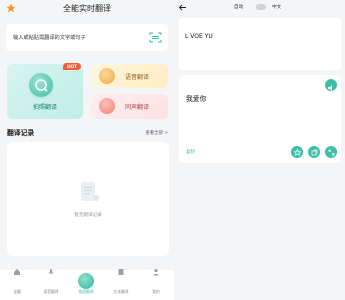  Describe the element at coordinates (72, 66) in the screenshot. I see `hot-badge: HOT` at that location.